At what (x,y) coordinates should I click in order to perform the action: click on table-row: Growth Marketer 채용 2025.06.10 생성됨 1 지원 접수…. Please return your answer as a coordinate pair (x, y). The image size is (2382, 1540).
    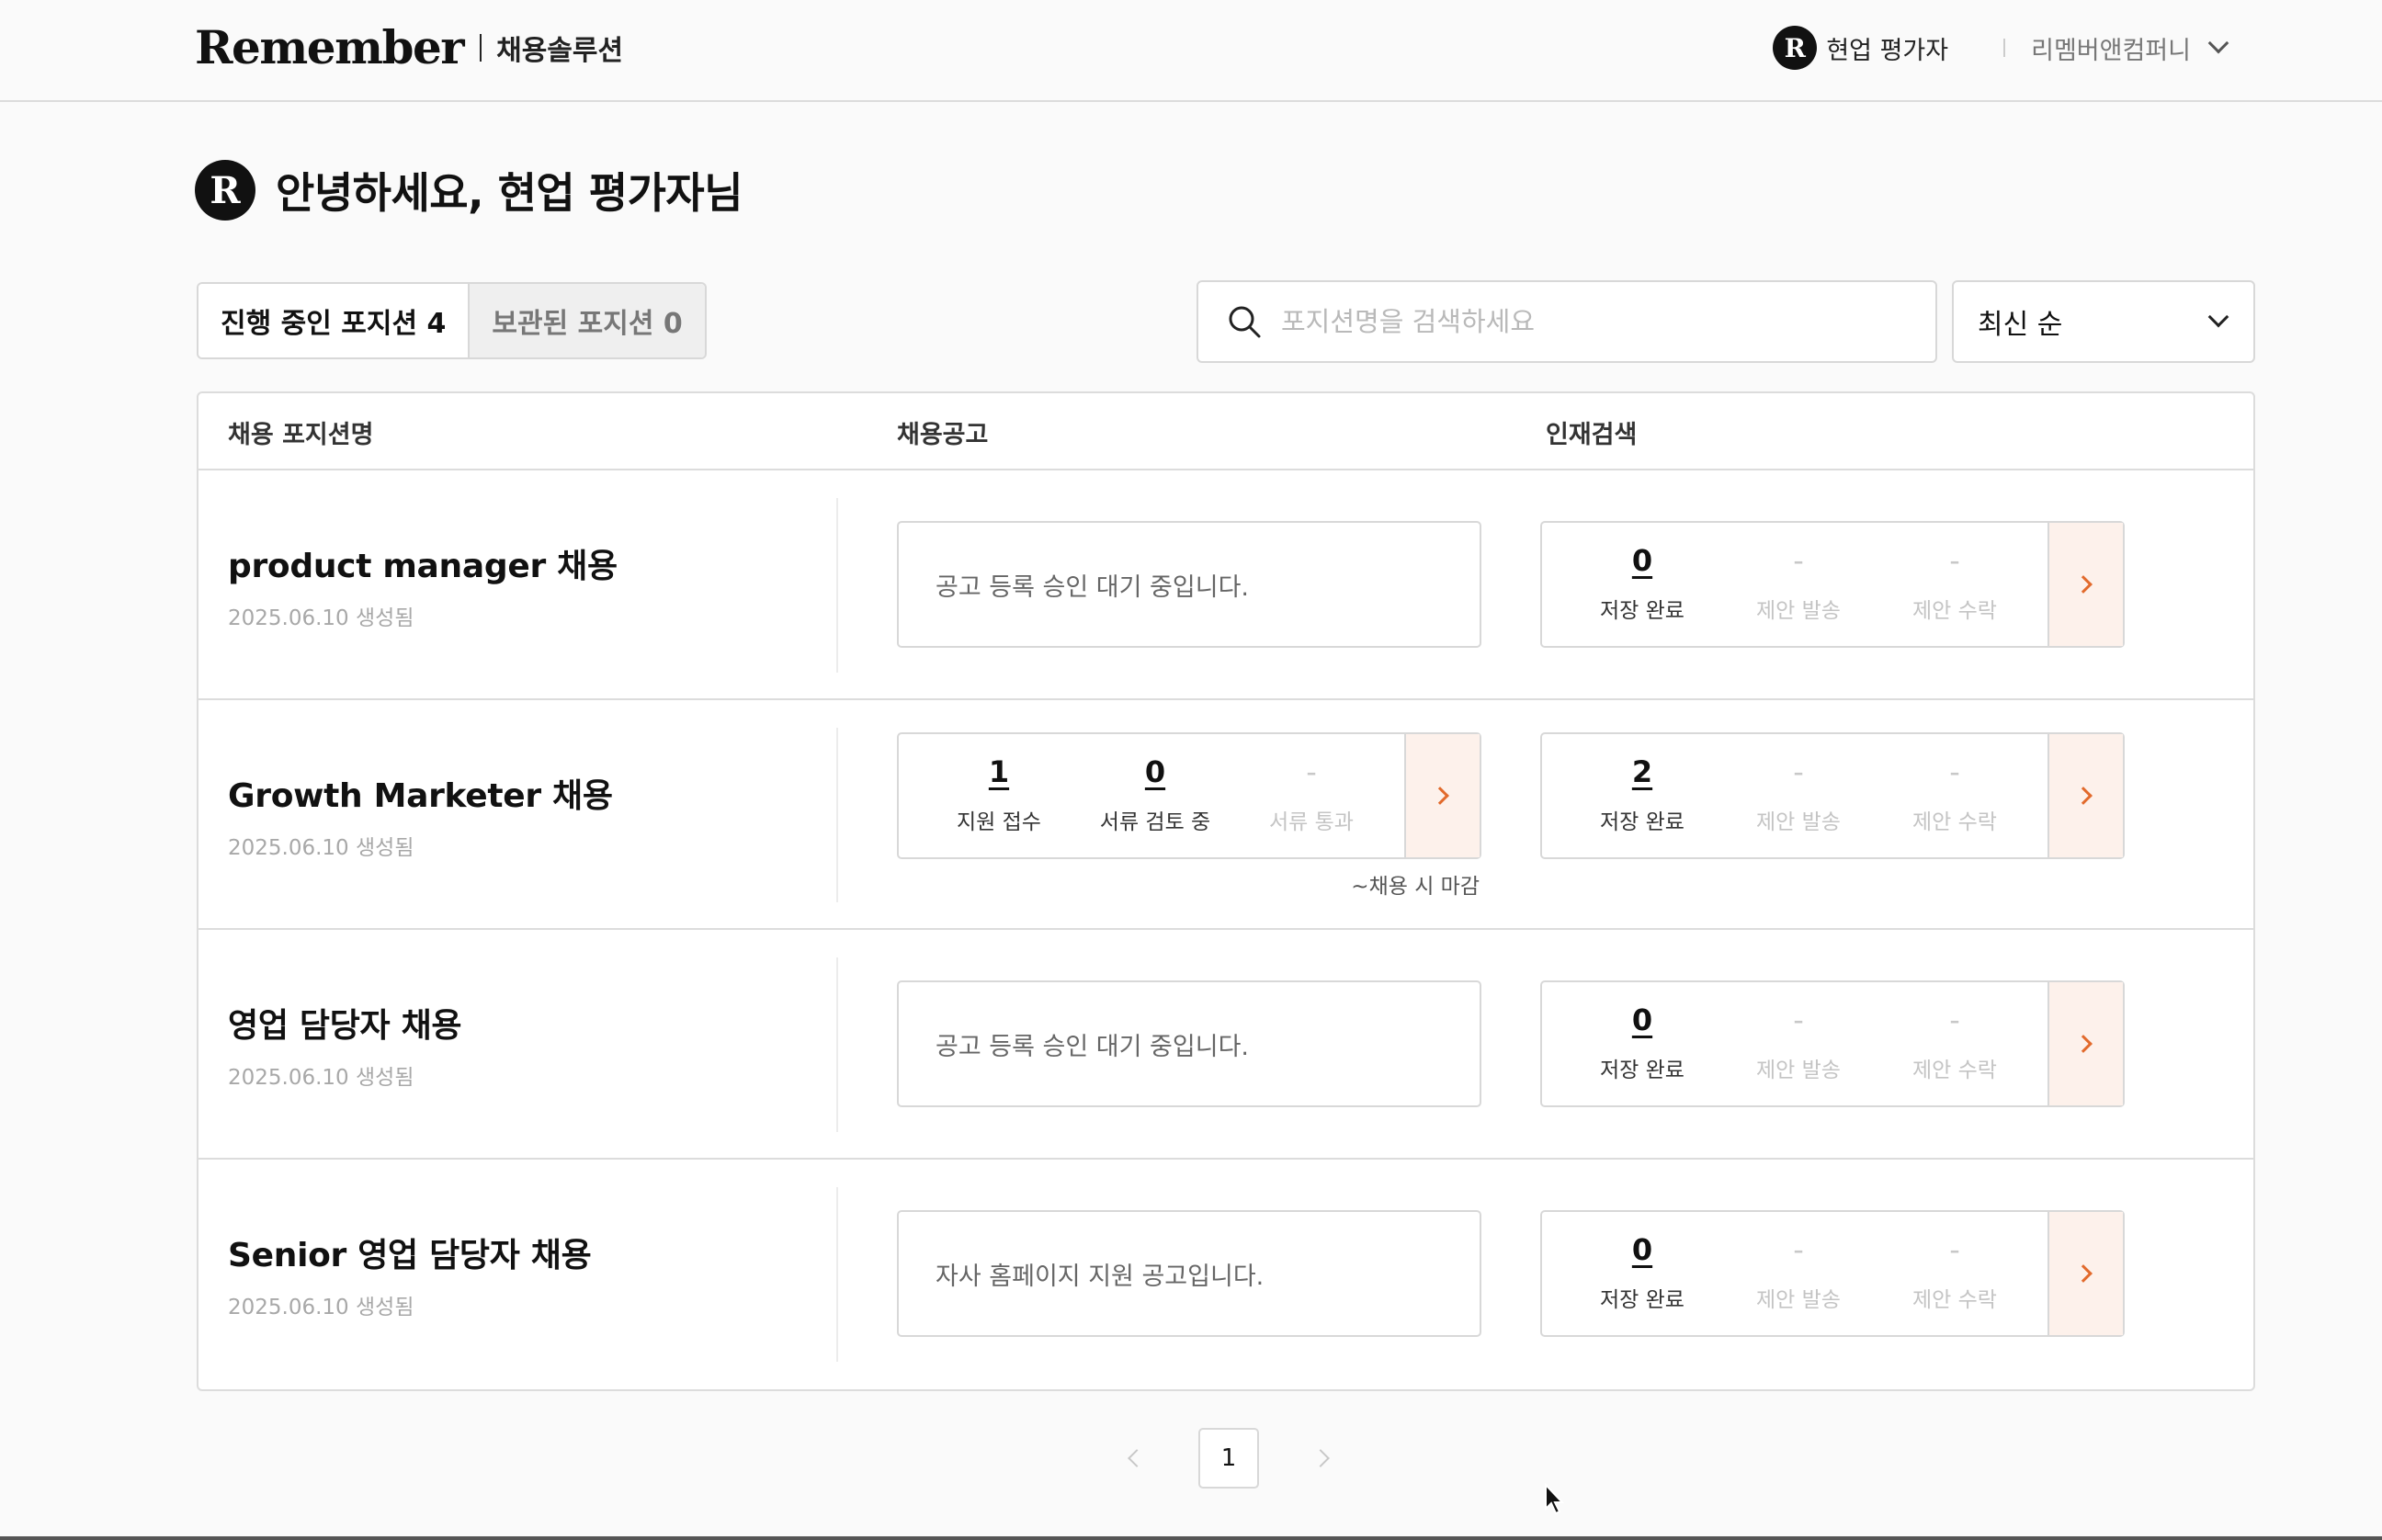
    Looking at the image, I should click on (1226, 815).